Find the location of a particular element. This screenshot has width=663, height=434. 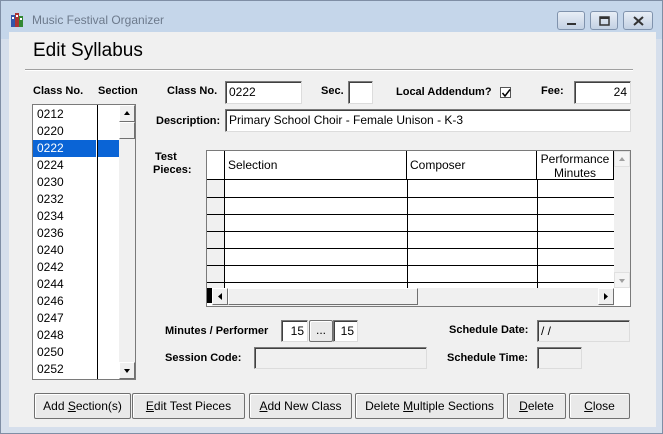

scroll-up-button is located at coordinates (127, 113).